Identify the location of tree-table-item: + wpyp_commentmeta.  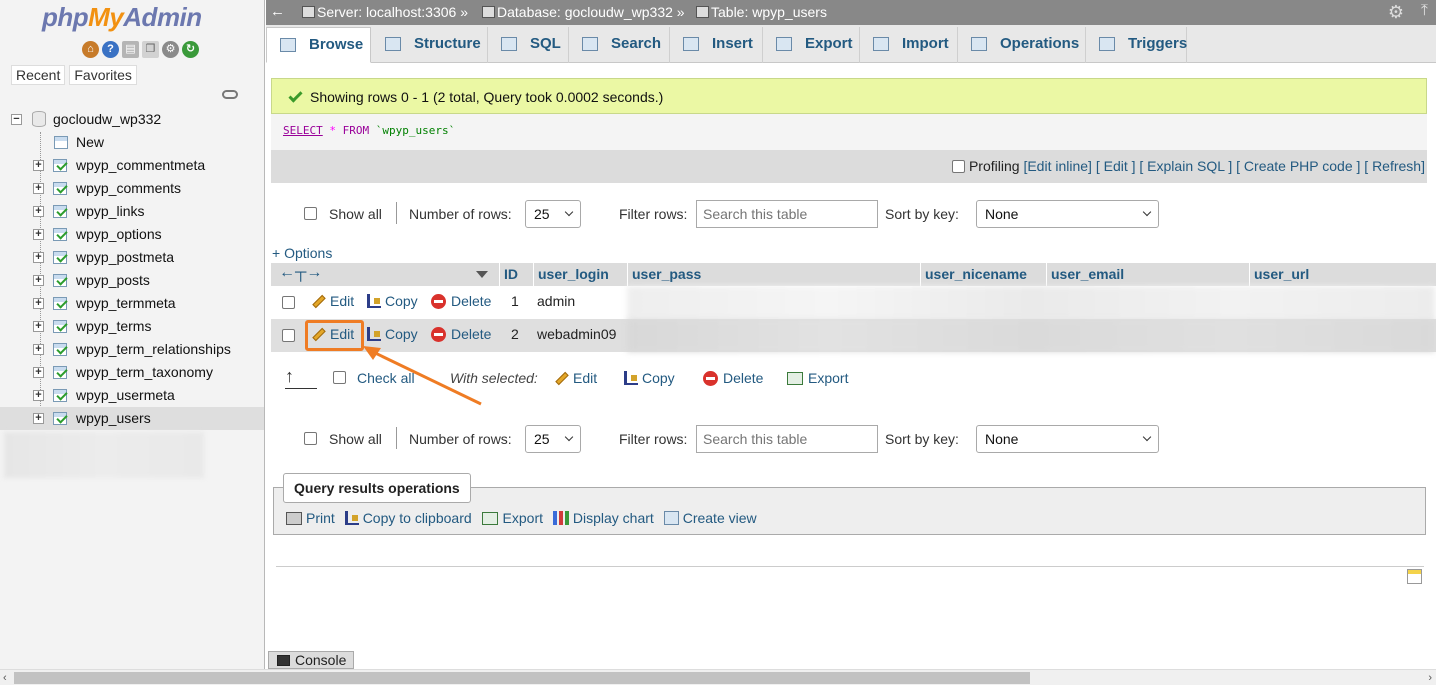
(132, 165).